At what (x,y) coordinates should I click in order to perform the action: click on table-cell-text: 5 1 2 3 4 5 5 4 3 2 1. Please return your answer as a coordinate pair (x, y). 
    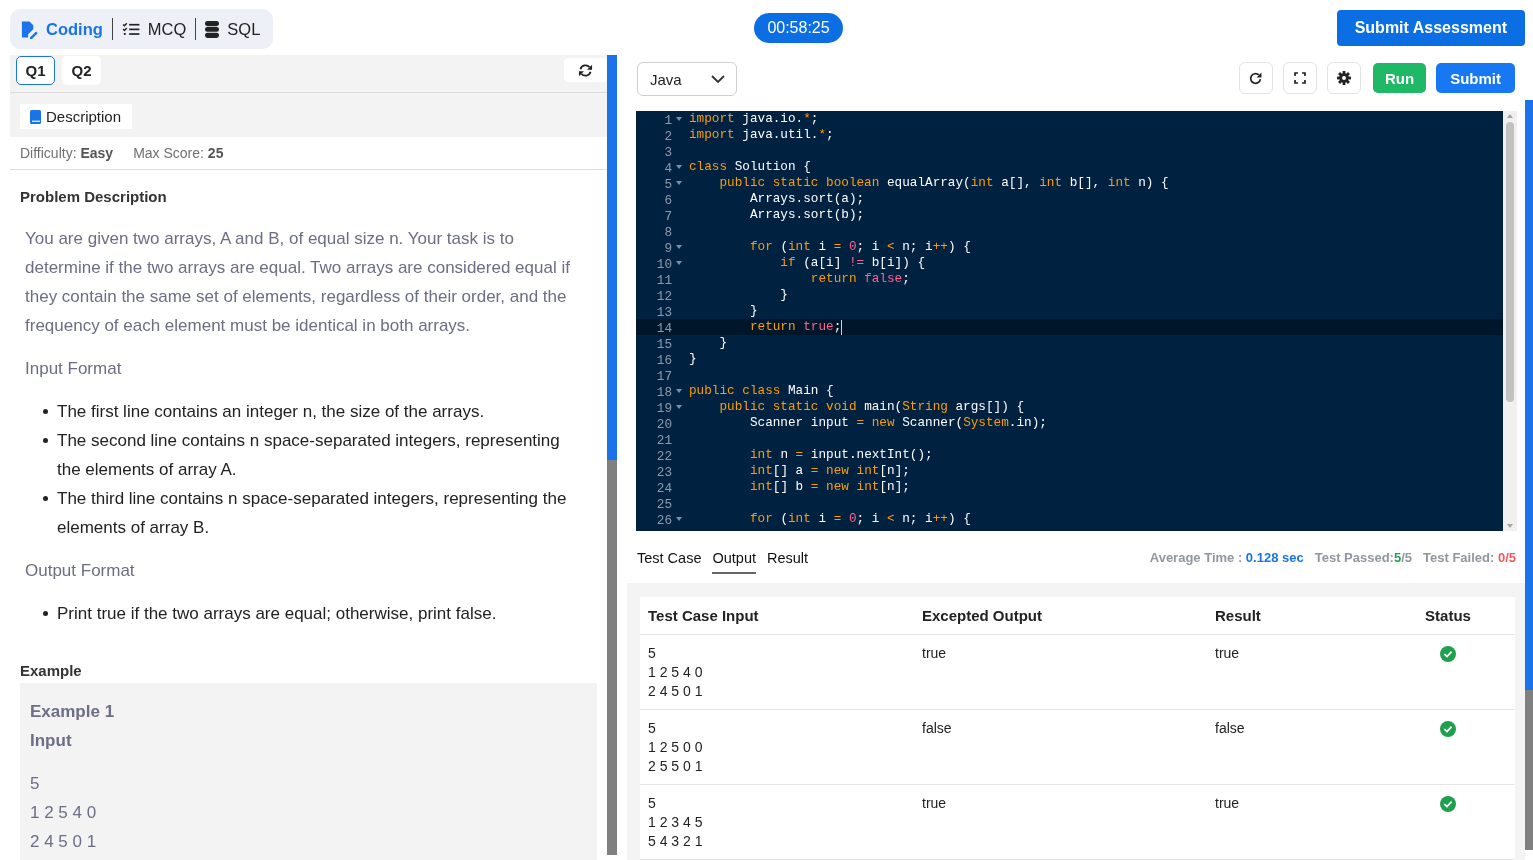
    Looking at the image, I should click on (675, 822).